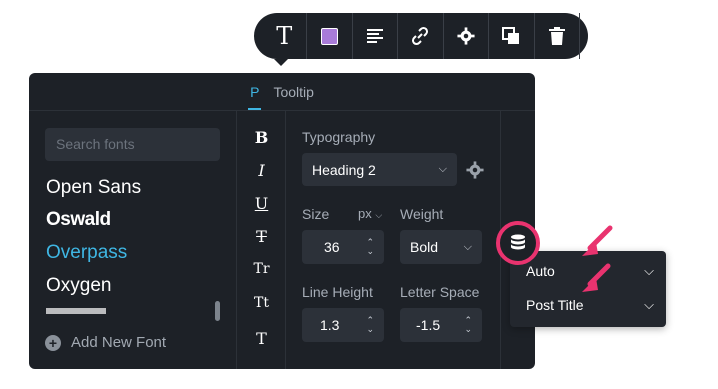 The image size is (718, 389). I want to click on capitalize-button: Tt, so click(261, 303).